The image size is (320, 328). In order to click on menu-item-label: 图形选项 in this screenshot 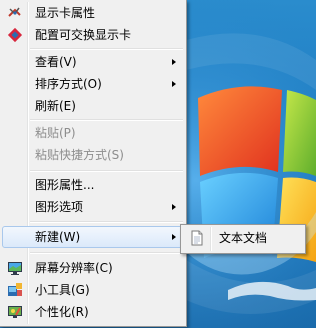, I will do `click(59, 207)`.